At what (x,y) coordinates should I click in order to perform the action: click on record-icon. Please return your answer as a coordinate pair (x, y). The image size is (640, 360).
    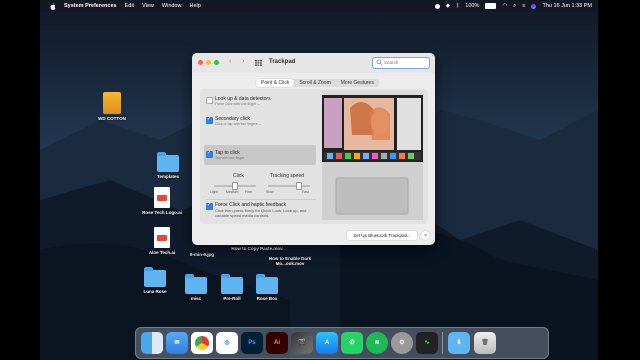
    Looking at the image, I should click on (437, 6).